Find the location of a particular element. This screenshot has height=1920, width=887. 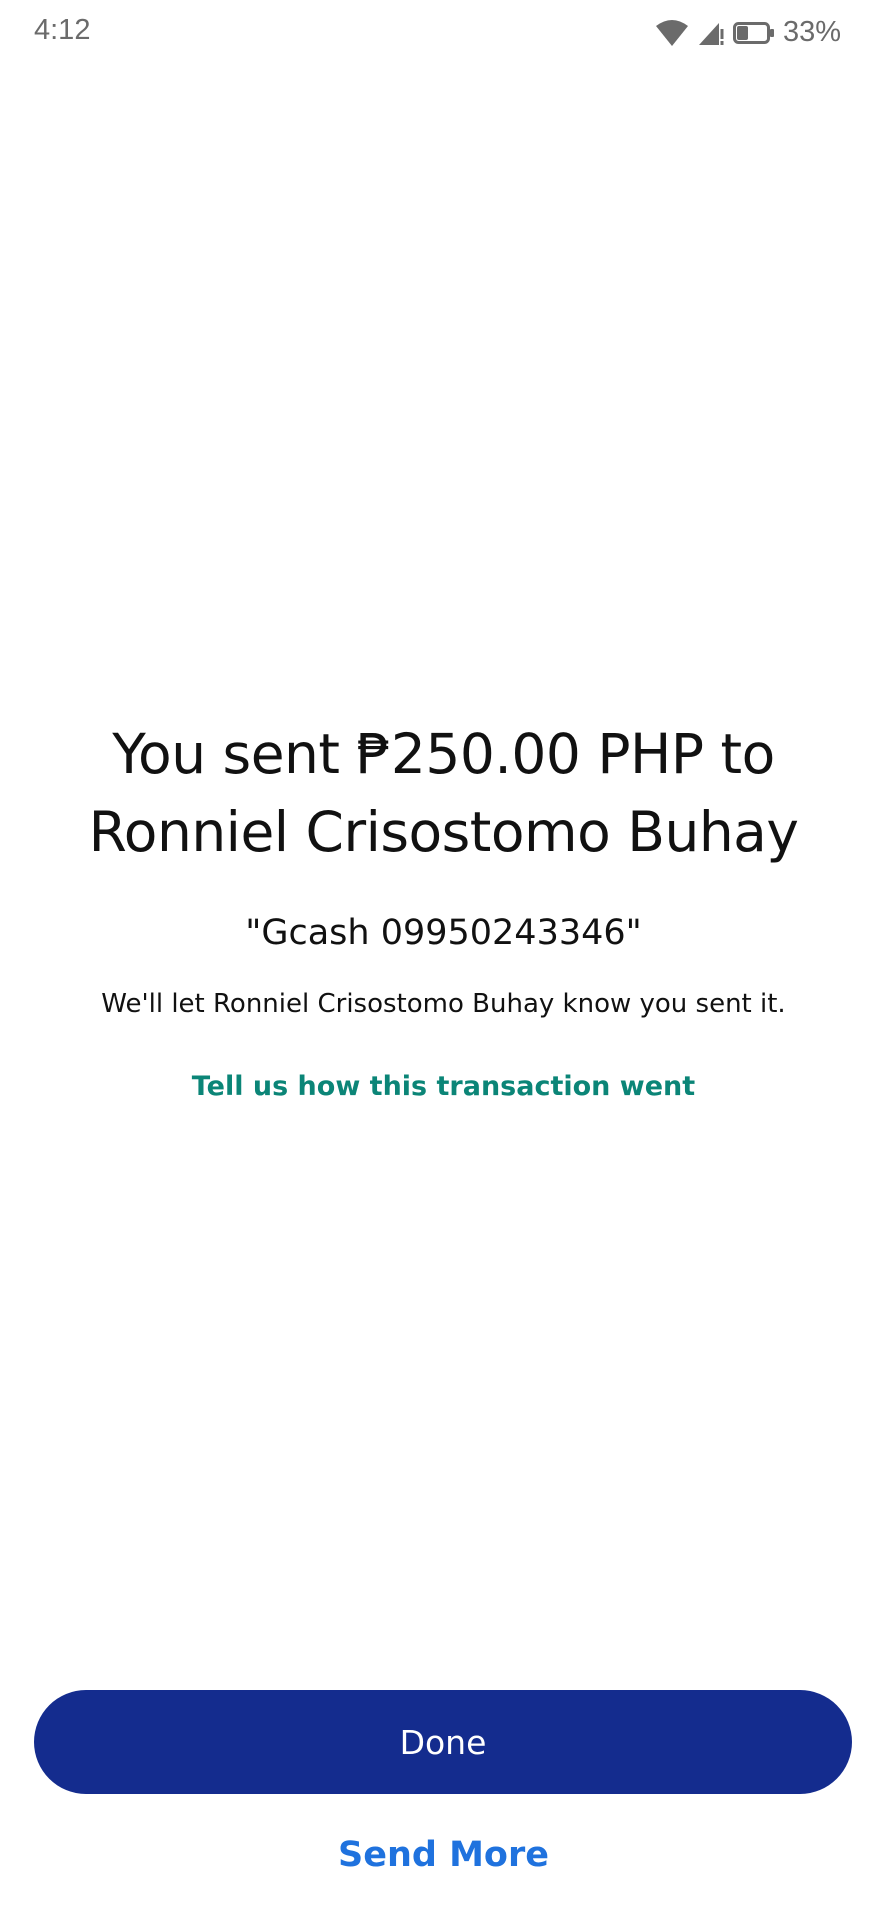

payment-note: "Gcash 09950243346" is located at coordinates (443, 933).